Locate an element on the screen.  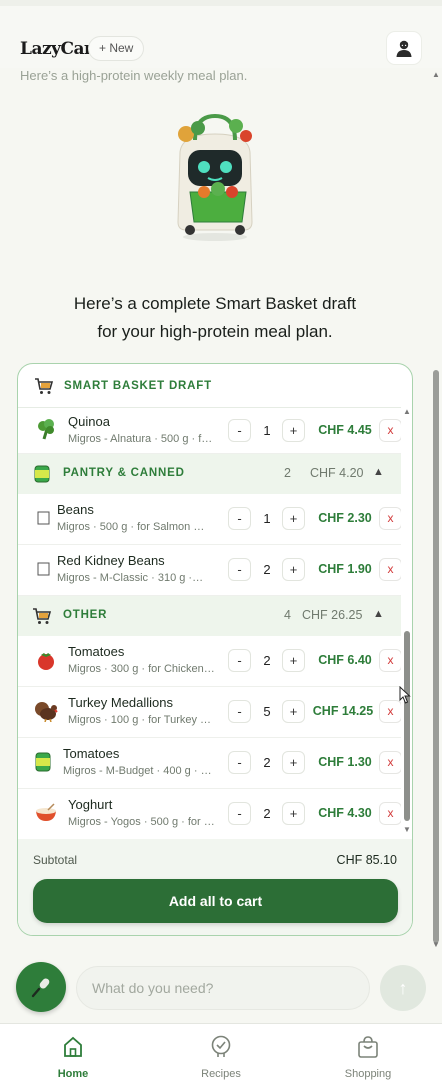
bottom-navigation: Home Recipes Shopping is located at coordinates (221, 1051).